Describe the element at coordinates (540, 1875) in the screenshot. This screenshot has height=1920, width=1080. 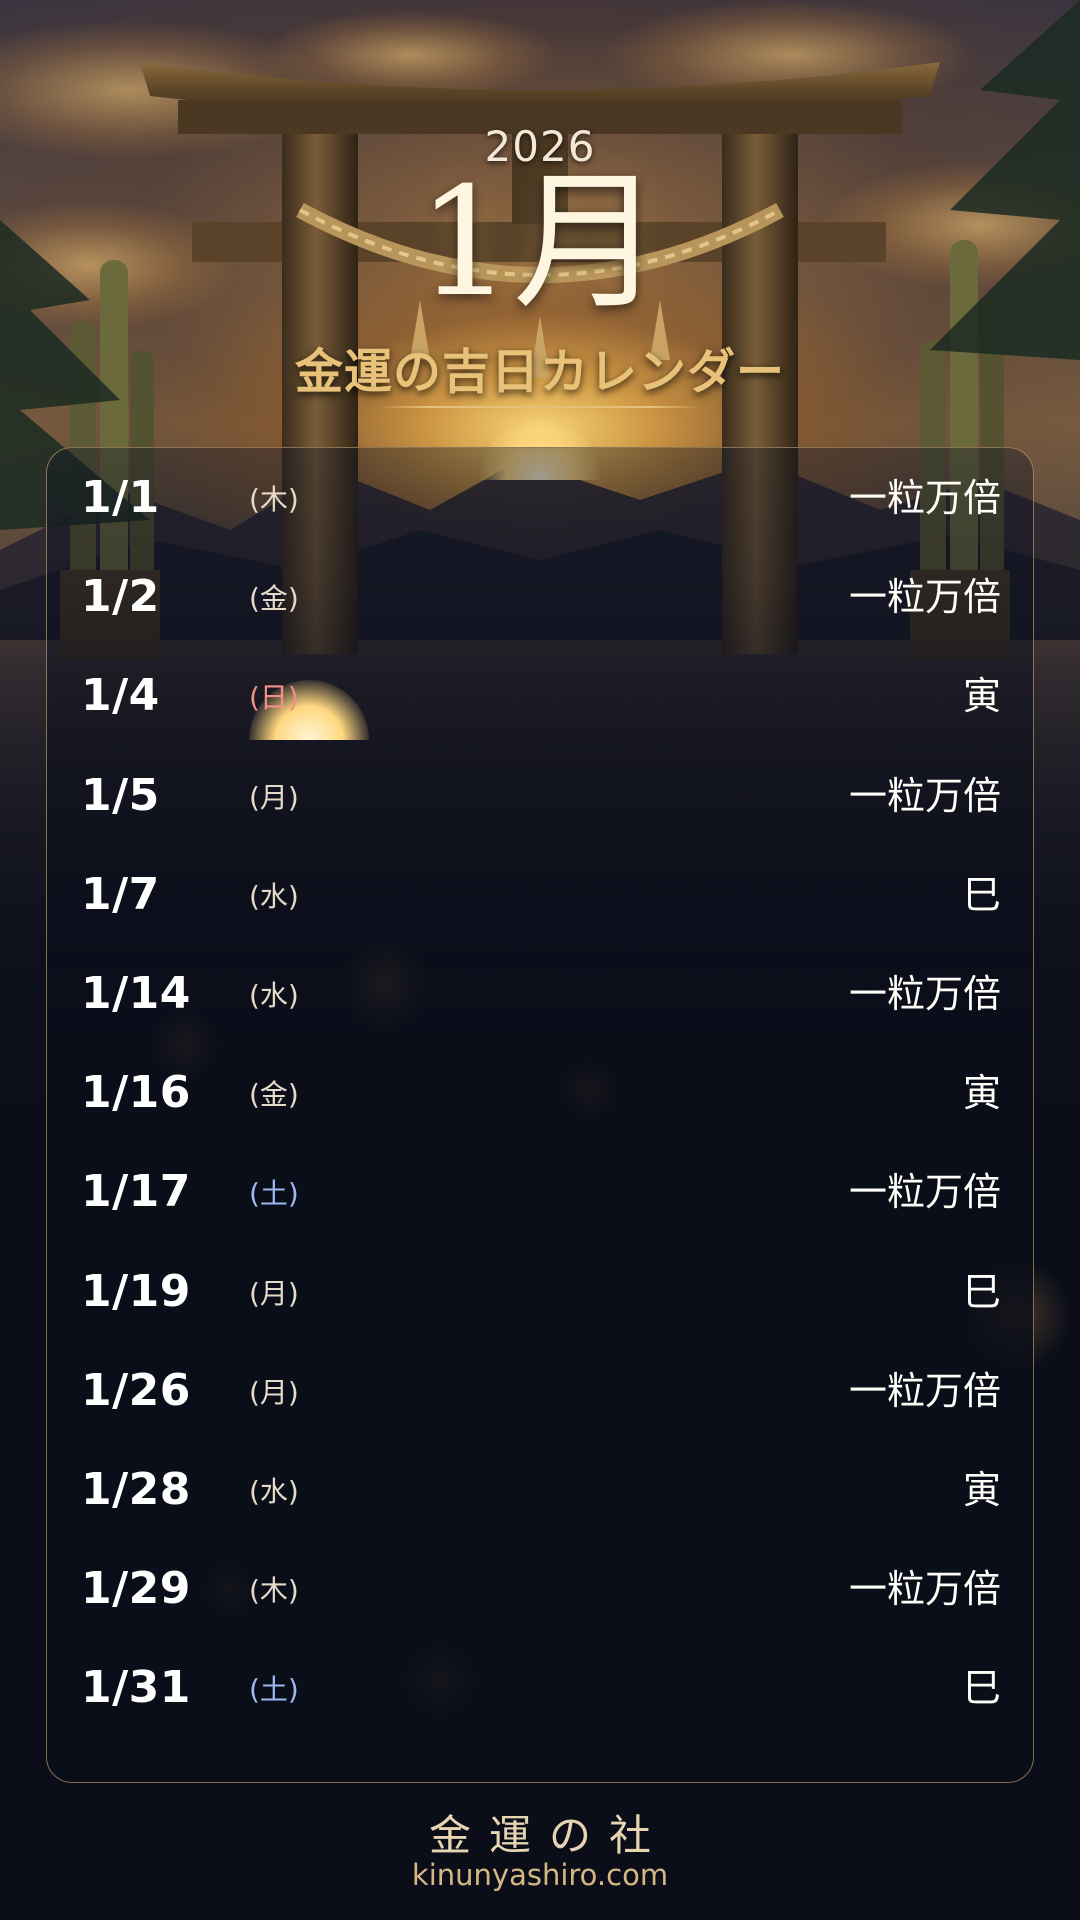
I see `website-url: kinunyashiro.com` at that location.